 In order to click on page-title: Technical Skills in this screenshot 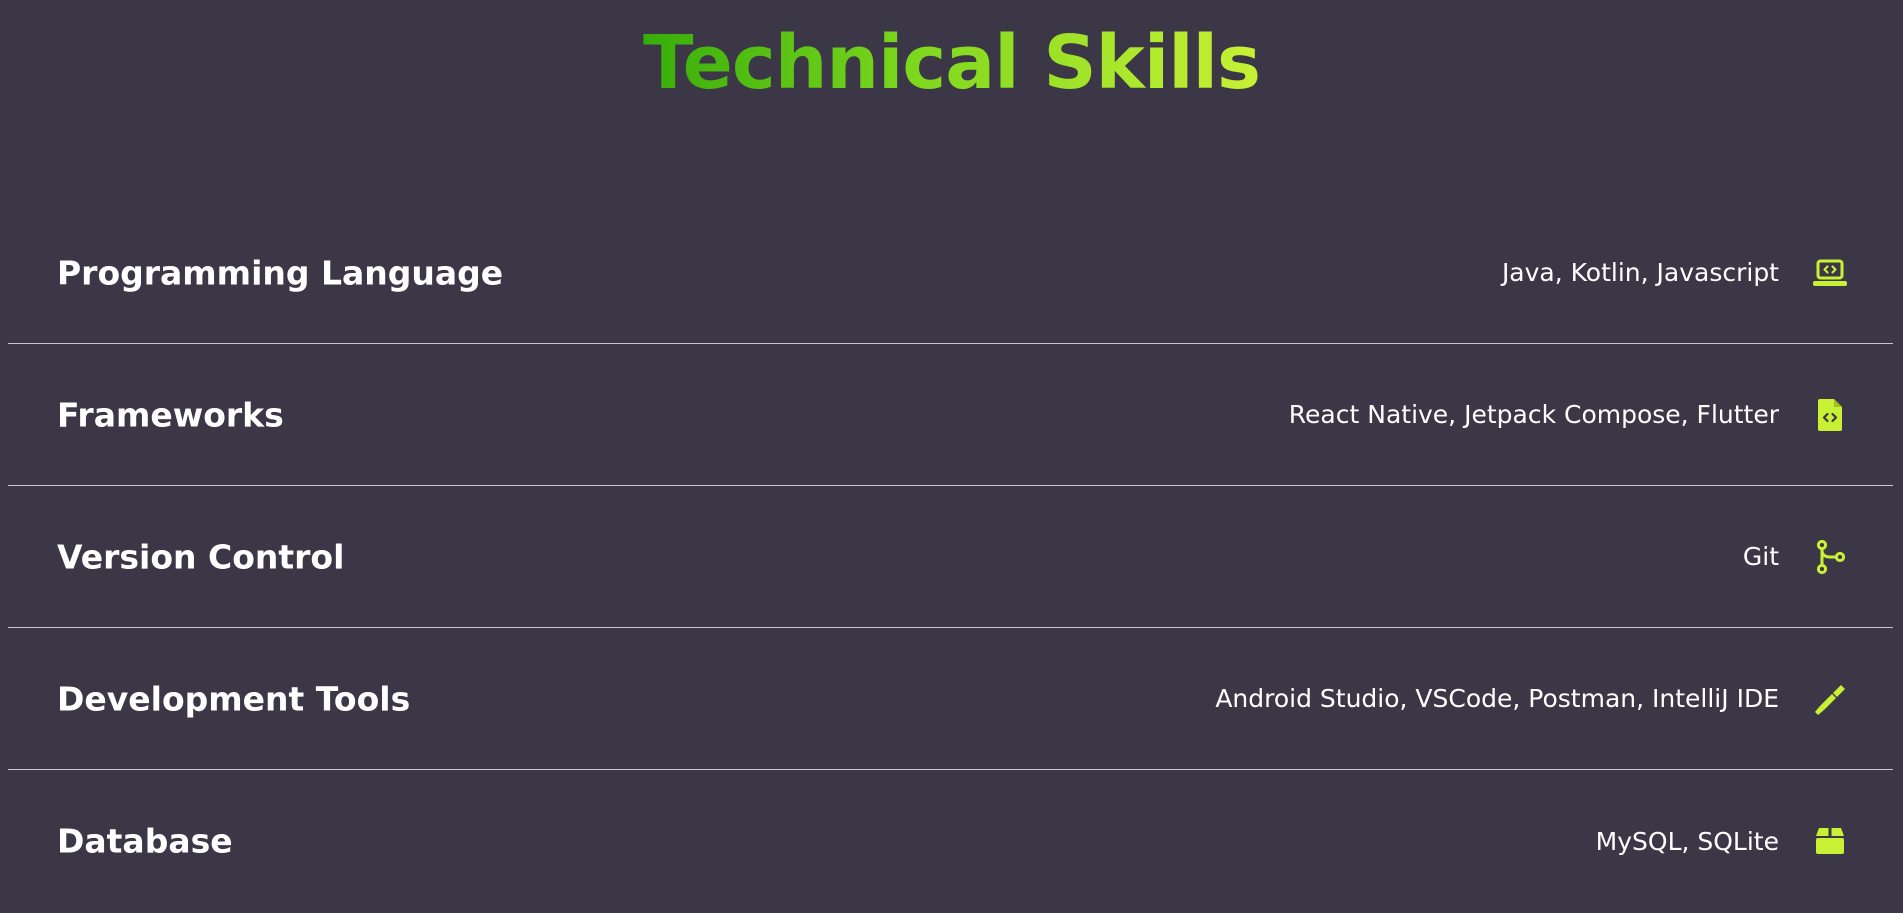, I will do `click(951, 63)`.